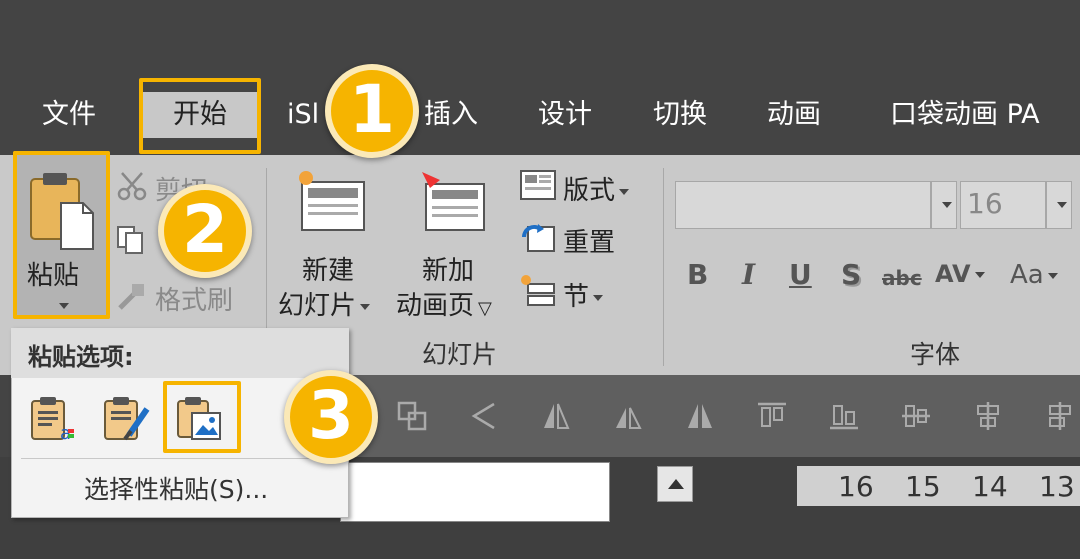  Describe the element at coordinates (628, 416) in the screenshot. I see `rotate-icon` at that location.